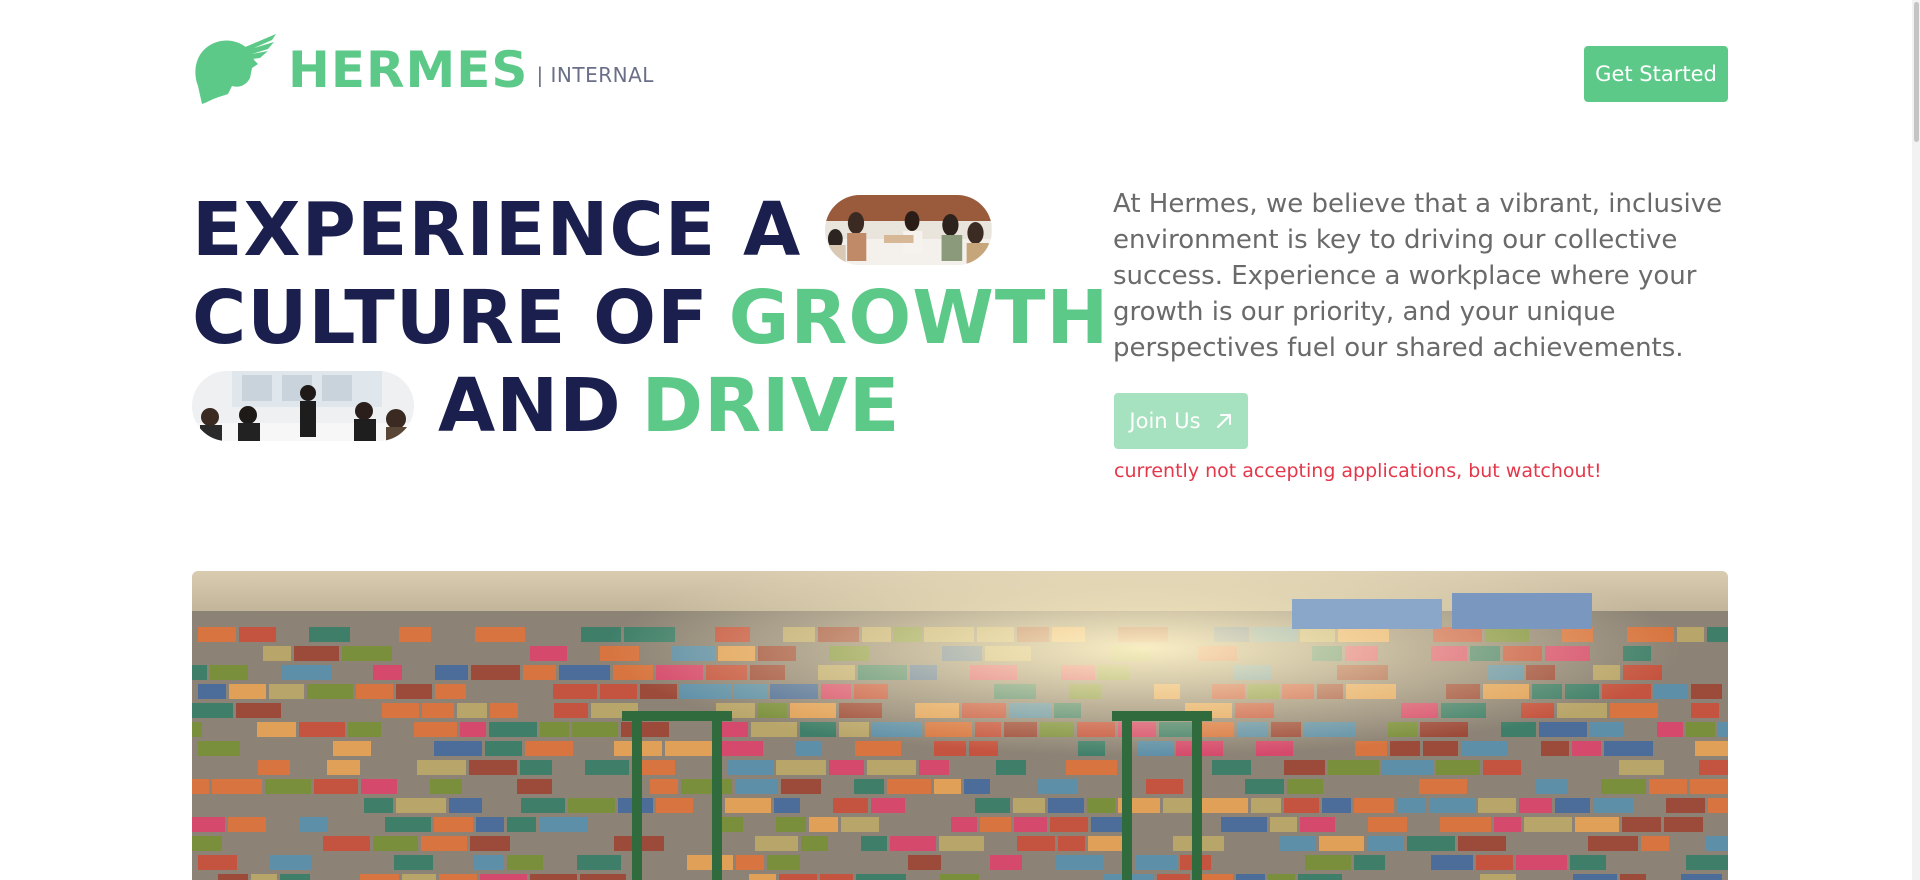  What do you see at coordinates (960, 70) in the screenshot?
I see `site-header: HERMES | INTERNAL Get Started` at bounding box center [960, 70].